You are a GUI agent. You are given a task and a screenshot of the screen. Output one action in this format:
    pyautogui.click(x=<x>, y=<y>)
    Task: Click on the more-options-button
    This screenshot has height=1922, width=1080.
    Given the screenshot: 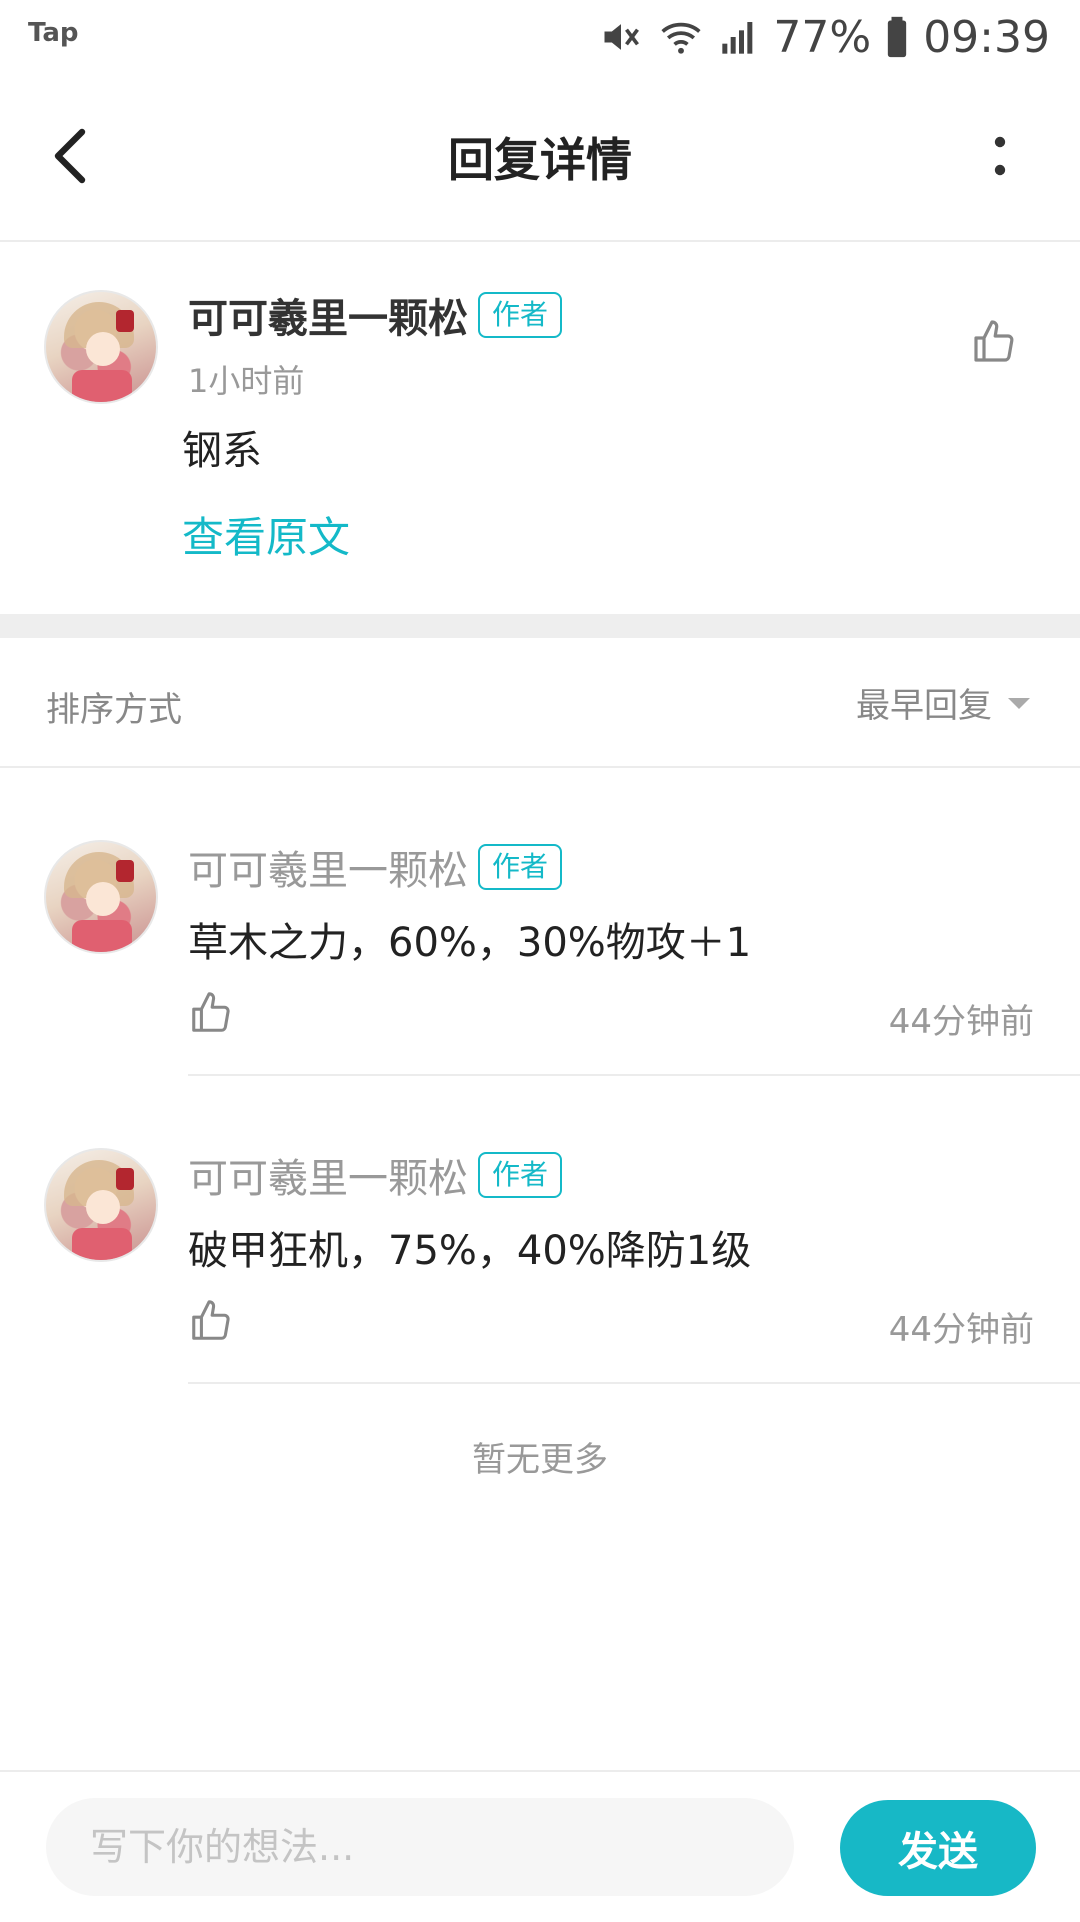 What is the action you would take?
    pyautogui.click(x=1000, y=156)
    